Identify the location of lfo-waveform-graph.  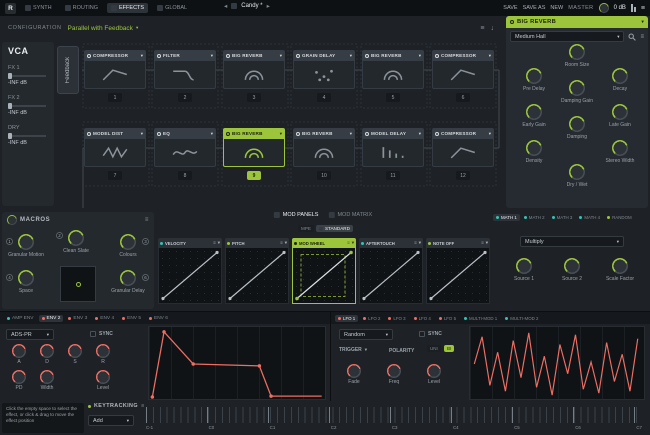
(557, 363).